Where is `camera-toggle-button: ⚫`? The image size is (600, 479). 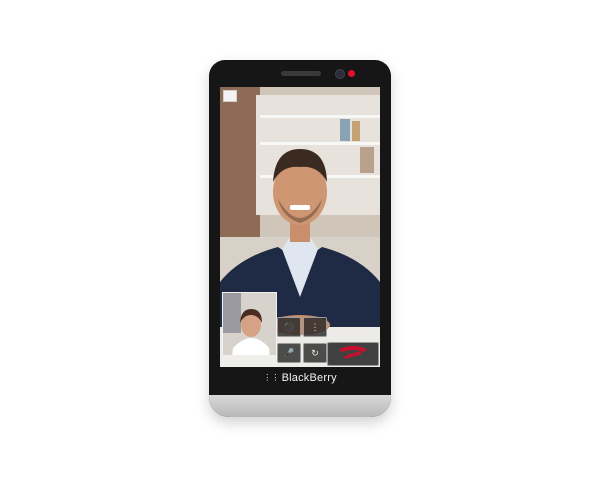
camera-toggle-button: ⚫ is located at coordinates (289, 327).